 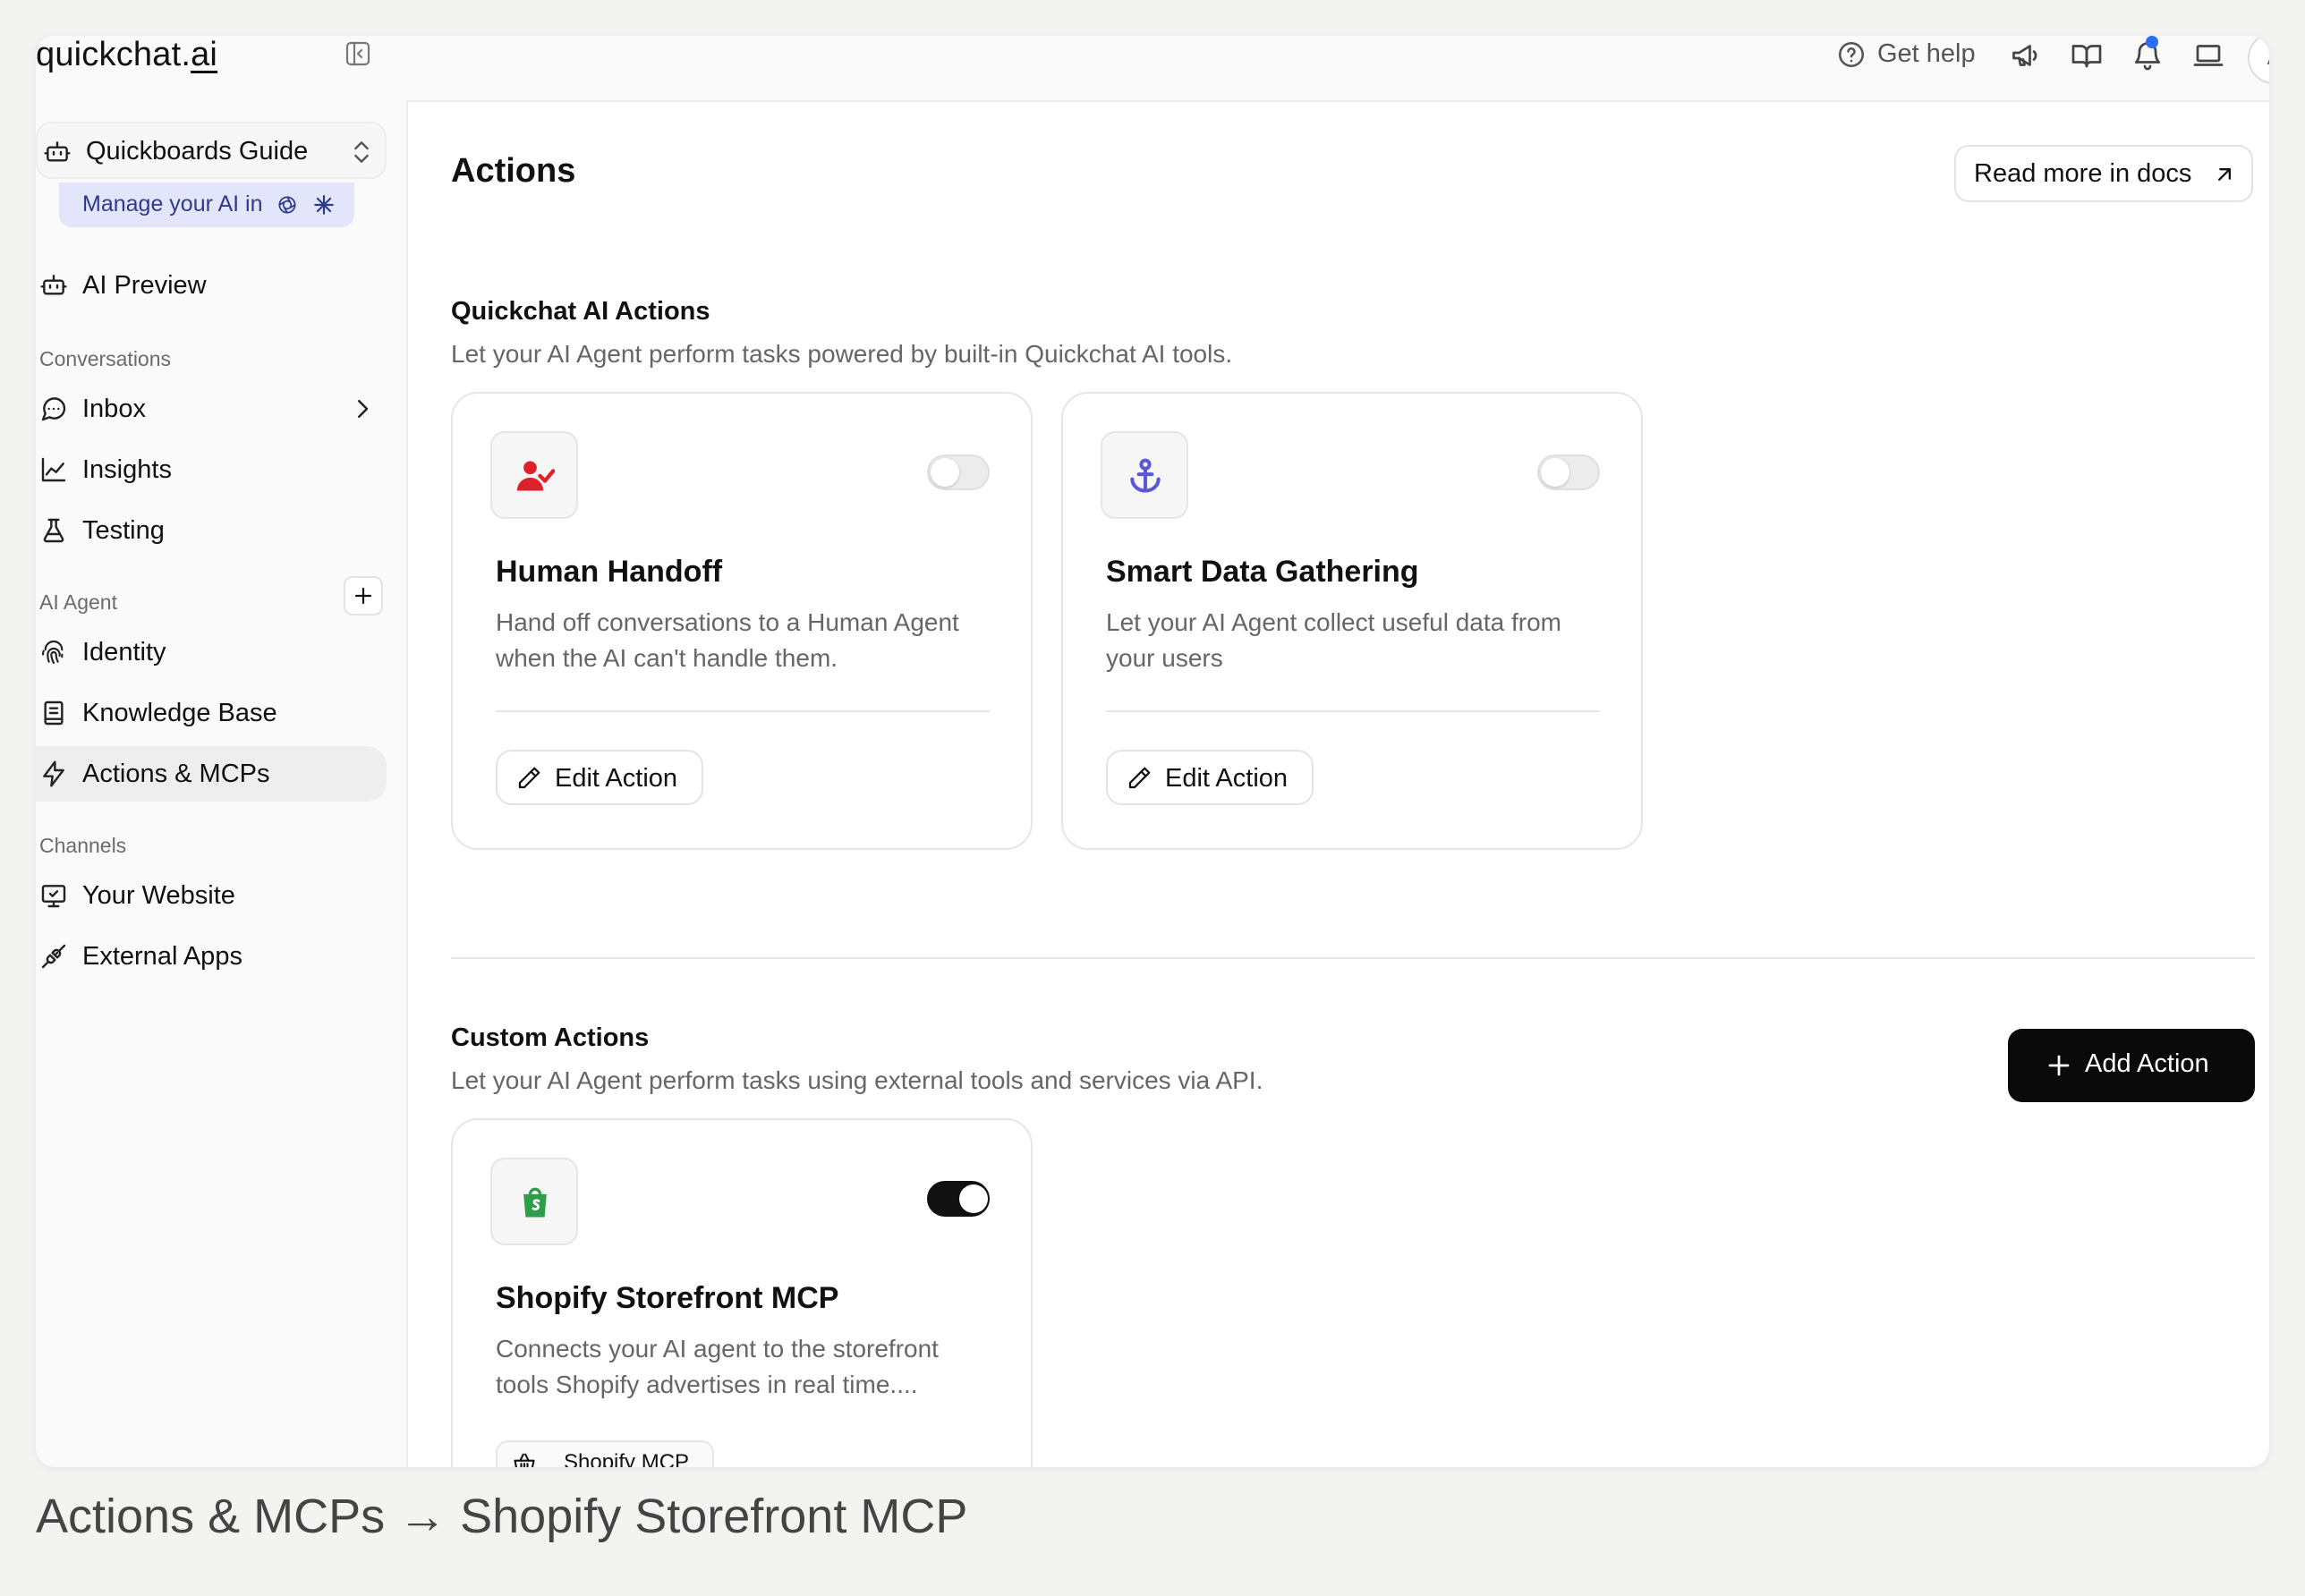 I want to click on mcp-tag: Shopify MCP, so click(x=605, y=1453).